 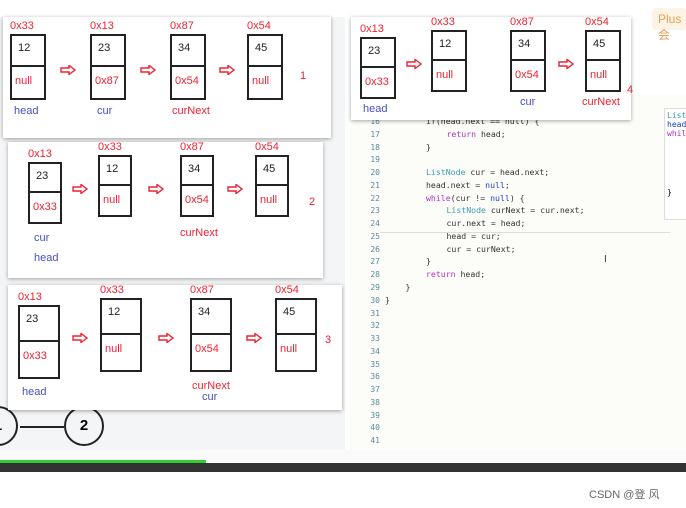 What do you see at coordinates (375, 313) in the screenshot?
I see `line-number: 31` at bounding box center [375, 313].